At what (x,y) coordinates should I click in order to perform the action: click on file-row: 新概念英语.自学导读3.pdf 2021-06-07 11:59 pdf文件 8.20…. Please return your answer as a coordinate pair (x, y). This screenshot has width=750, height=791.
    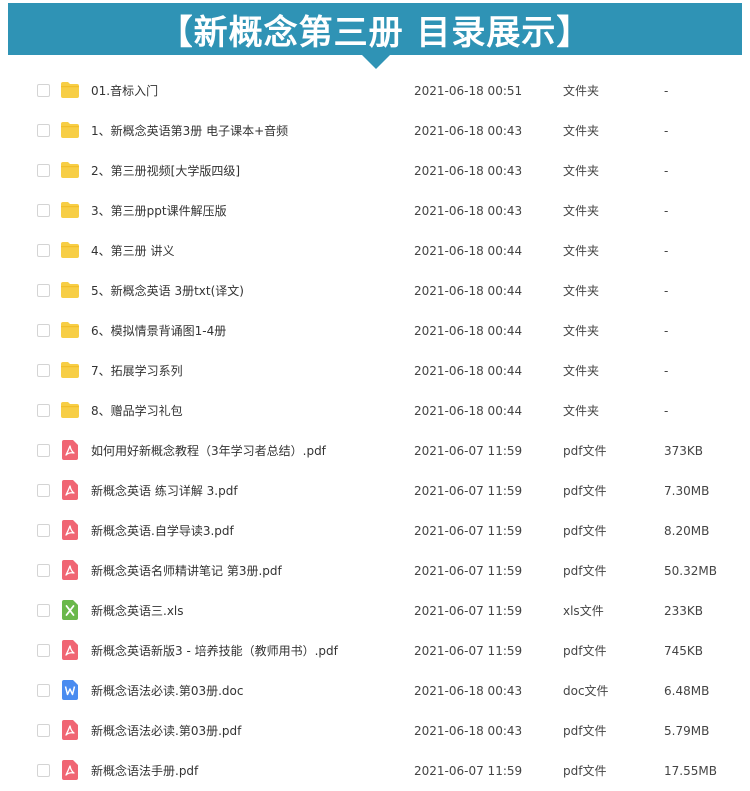
    Looking at the image, I should click on (375, 531).